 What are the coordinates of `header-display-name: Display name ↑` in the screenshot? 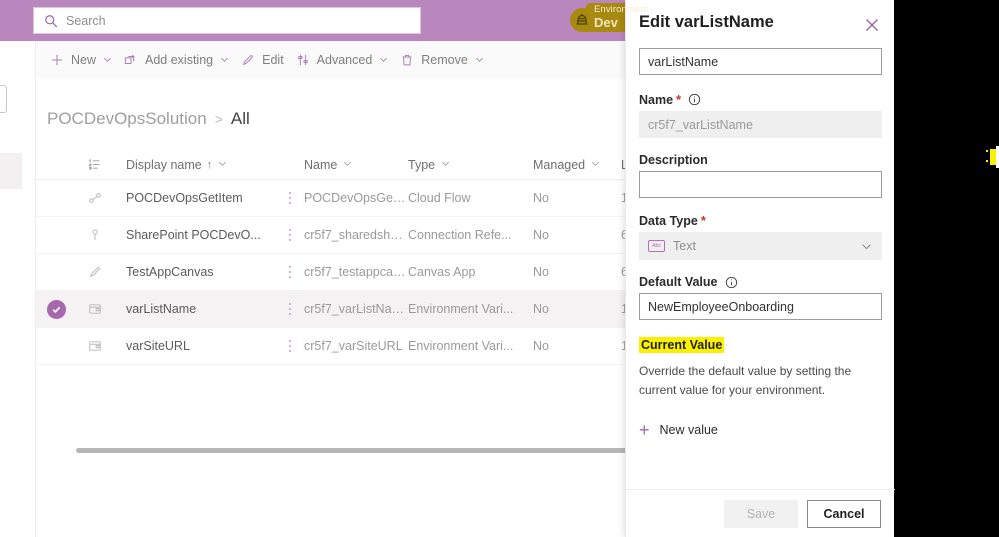 It's located at (201, 165).